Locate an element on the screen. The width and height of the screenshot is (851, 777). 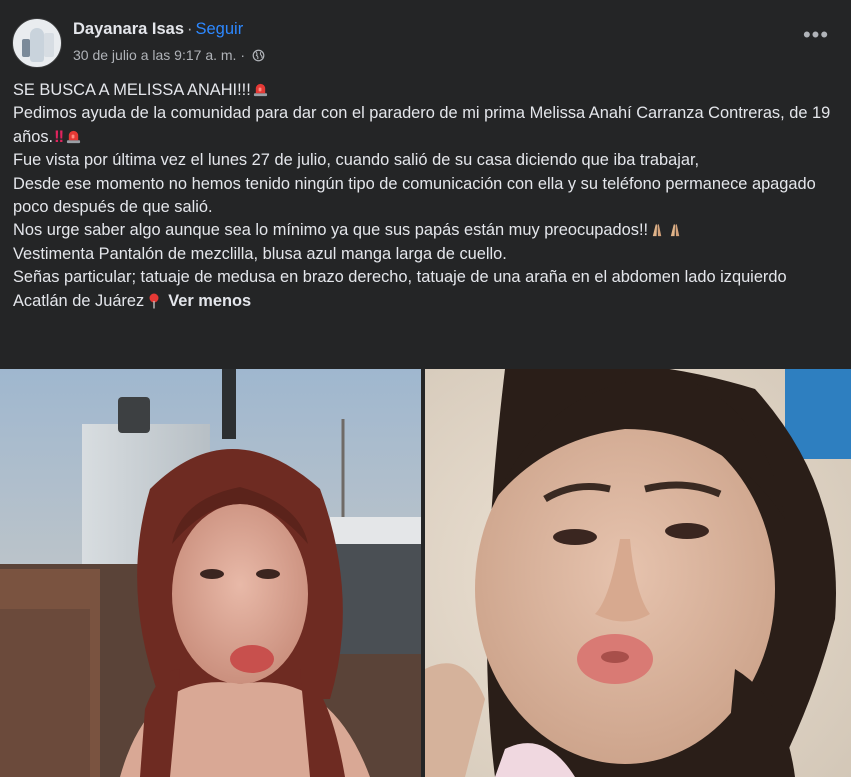
author-line: Dayanara Isas · Seguir is located at coordinates (158, 29).